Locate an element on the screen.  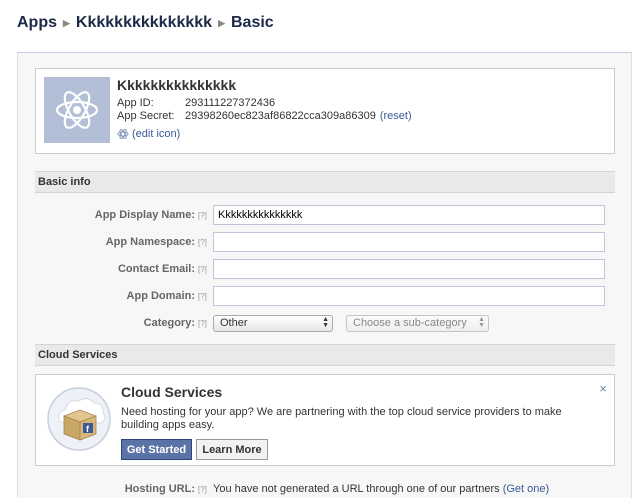
cloud-services-title: Cloud Services is located at coordinates (172, 392).